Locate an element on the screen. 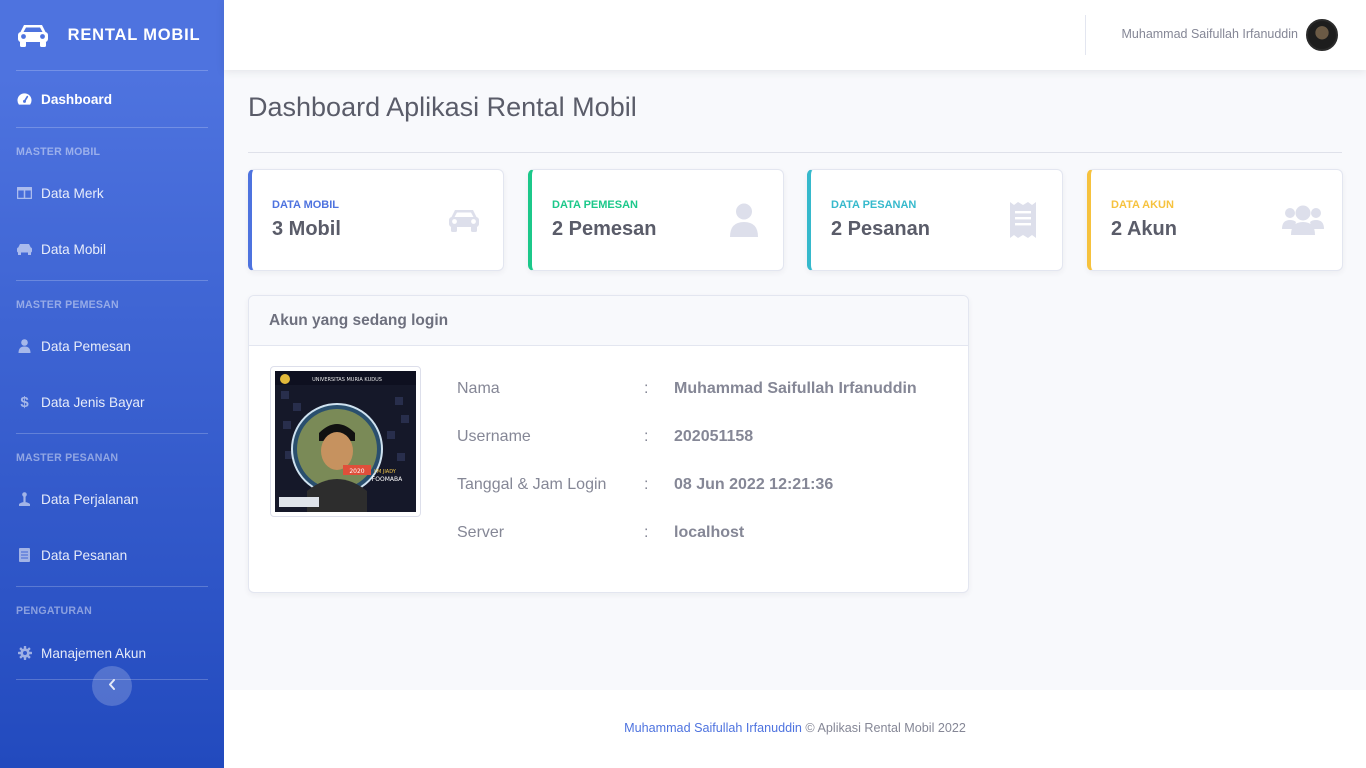 This screenshot has width=1366, height=768. stat-card-akun: DATA AKUN 2 Akun is located at coordinates (1215, 220).